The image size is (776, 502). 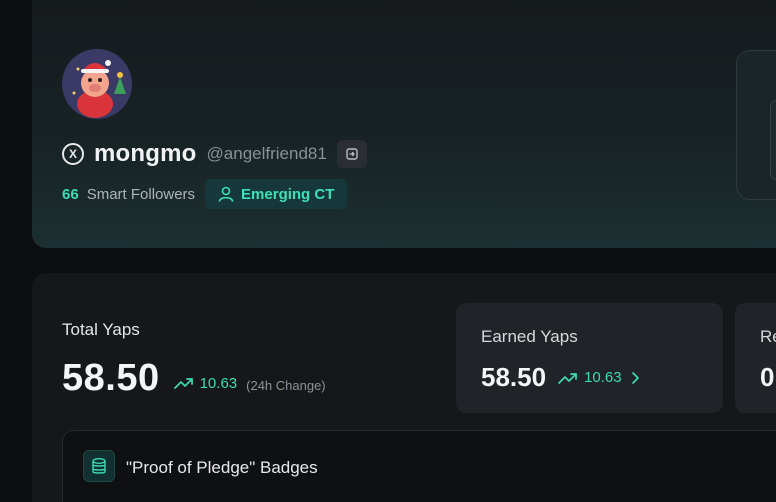 What do you see at coordinates (286, 385) in the screenshot?
I see `change-period-note: (24h Change)` at bounding box center [286, 385].